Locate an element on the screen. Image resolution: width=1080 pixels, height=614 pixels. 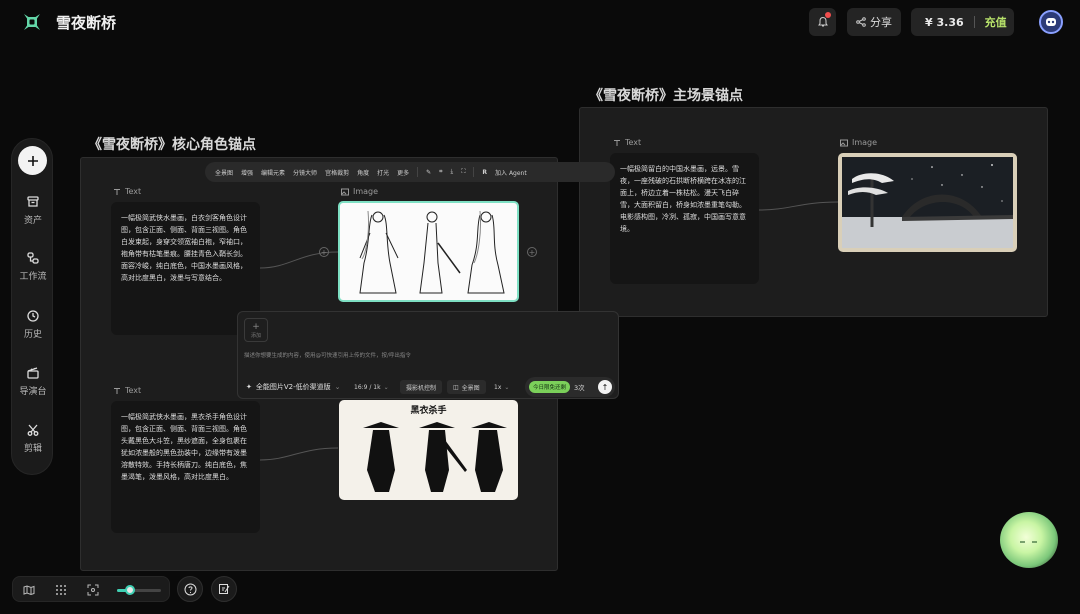
ratio-select: 16:9 / 1k ⌄ is located at coordinates (371, 387).